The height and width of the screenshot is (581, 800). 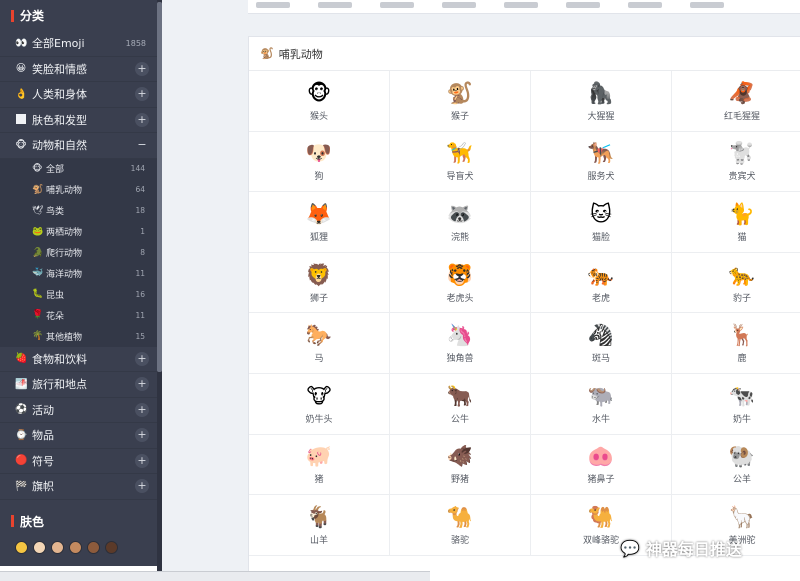 I want to click on sidebar-category: ⌚ 物品 +, so click(x=80, y=436).